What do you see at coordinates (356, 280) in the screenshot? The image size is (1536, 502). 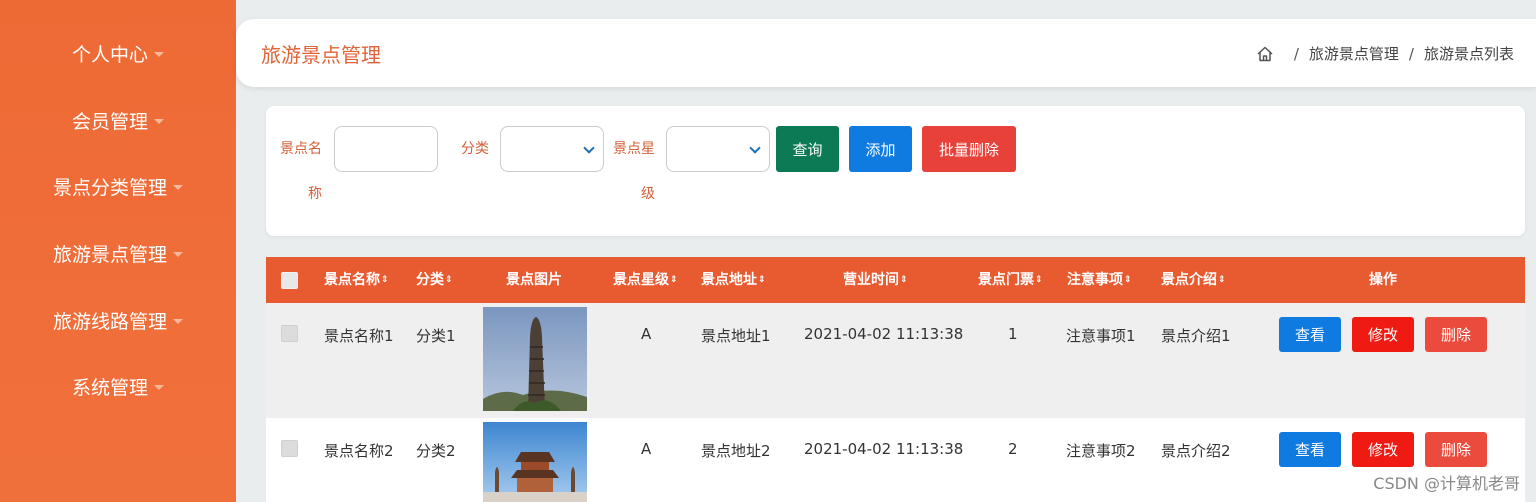 I see `column-header-name: 景点名称⇕` at bounding box center [356, 280].